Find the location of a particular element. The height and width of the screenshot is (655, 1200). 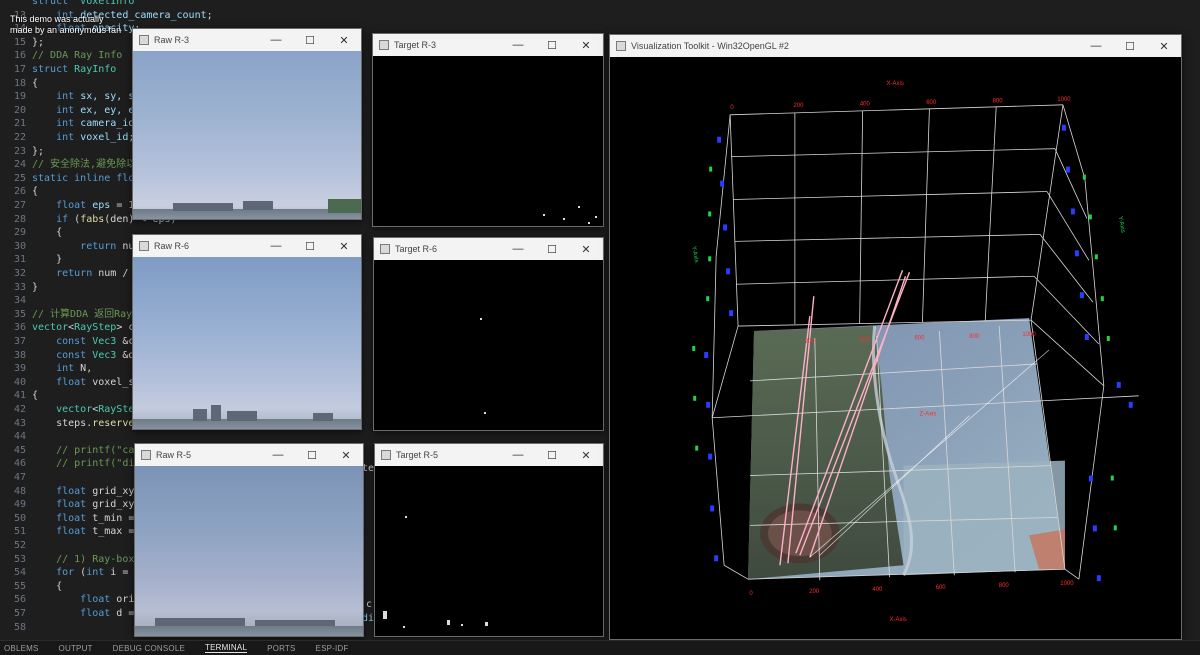

code-line: 26{ is located at coordinates (19, 192).